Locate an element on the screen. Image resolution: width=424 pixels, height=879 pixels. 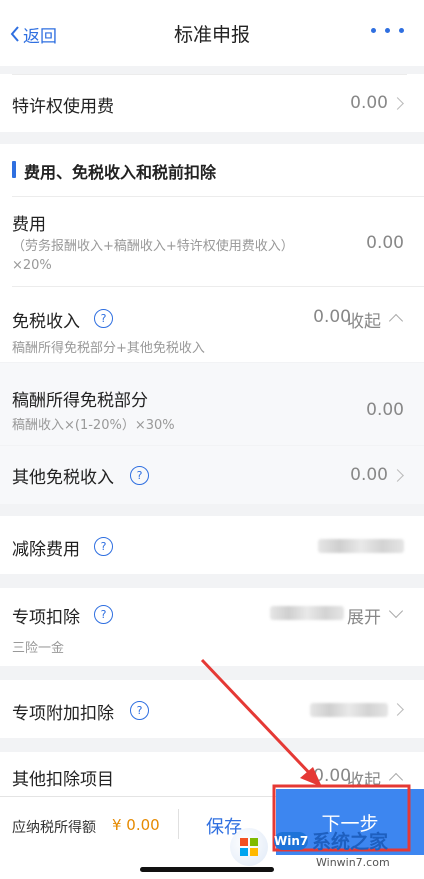
row-special: 专项扣除 ? 展开 三险一金 is located at coordinates (212, 627).